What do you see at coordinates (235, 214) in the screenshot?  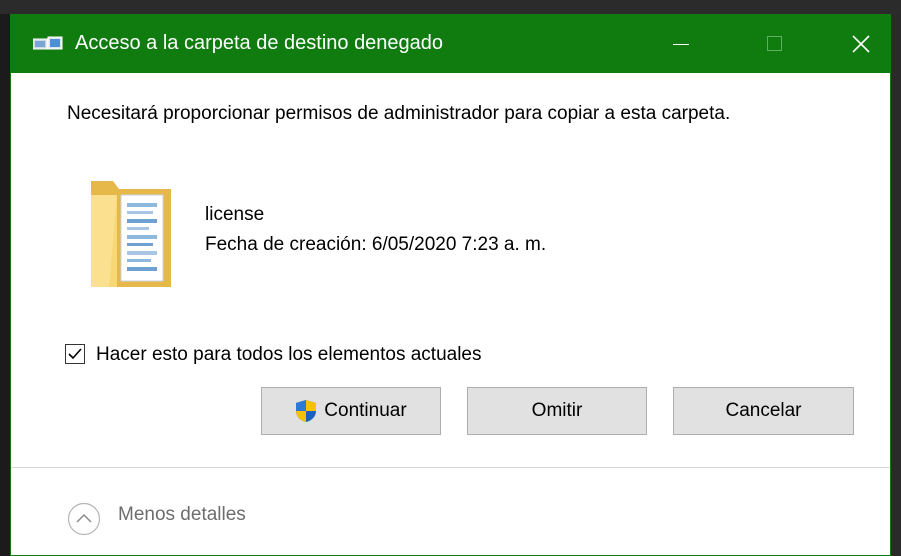 I see `item-name: license` at bounding box center [235, 214].